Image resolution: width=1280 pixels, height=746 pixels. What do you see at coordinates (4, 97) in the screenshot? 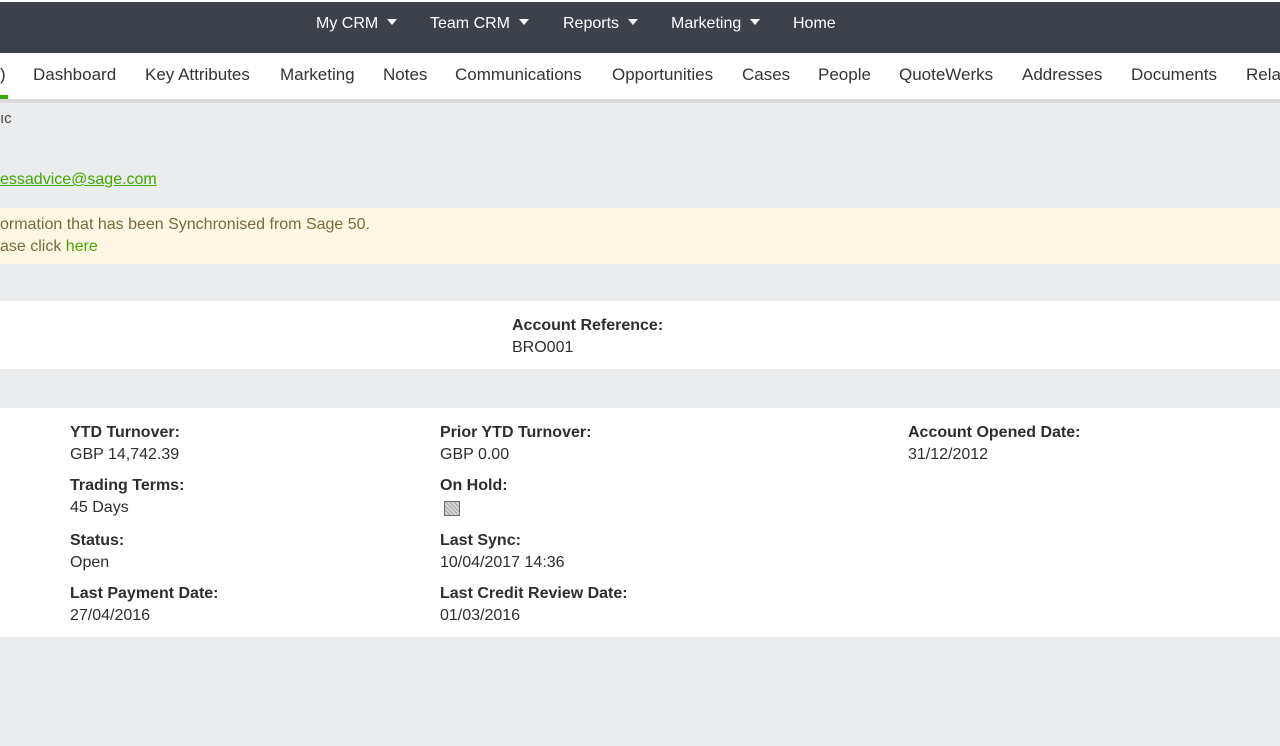
I see `active-tab-indicator` at bounding box center [4, 97].